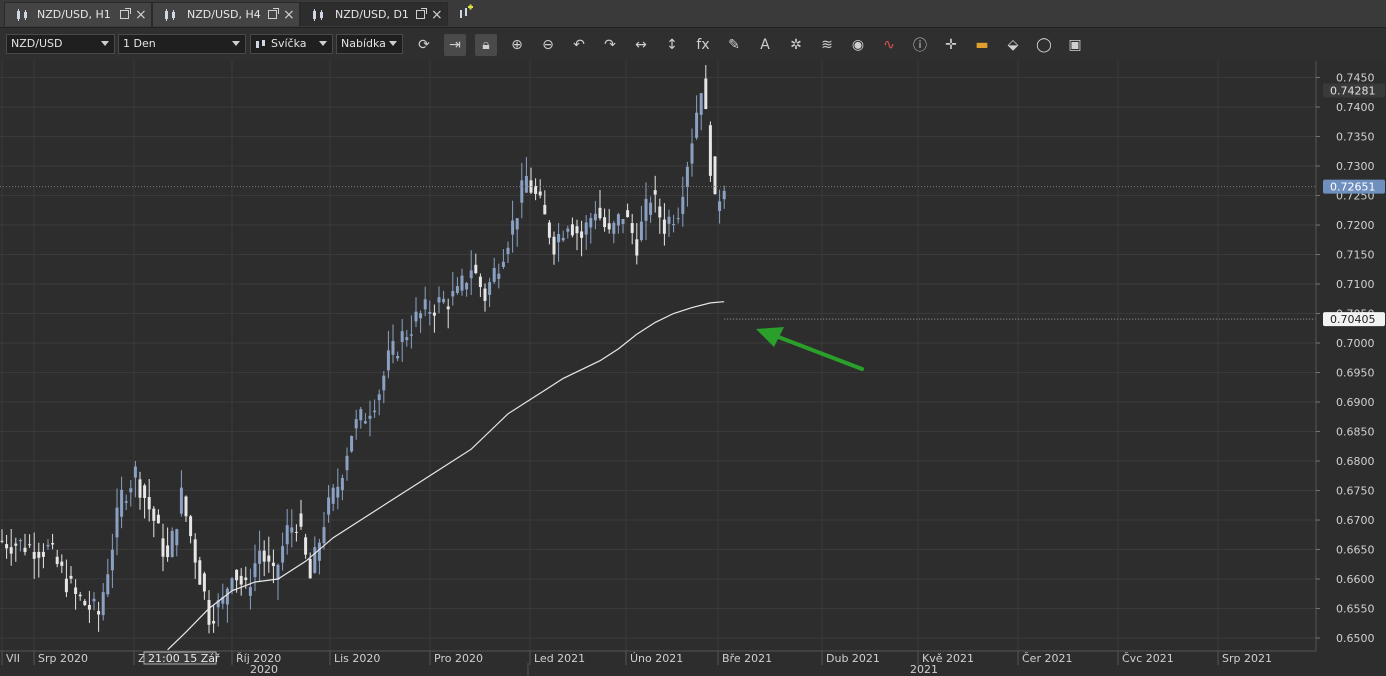  I want to click on horizontal-scale-icon: ↔, so click(641, 45).